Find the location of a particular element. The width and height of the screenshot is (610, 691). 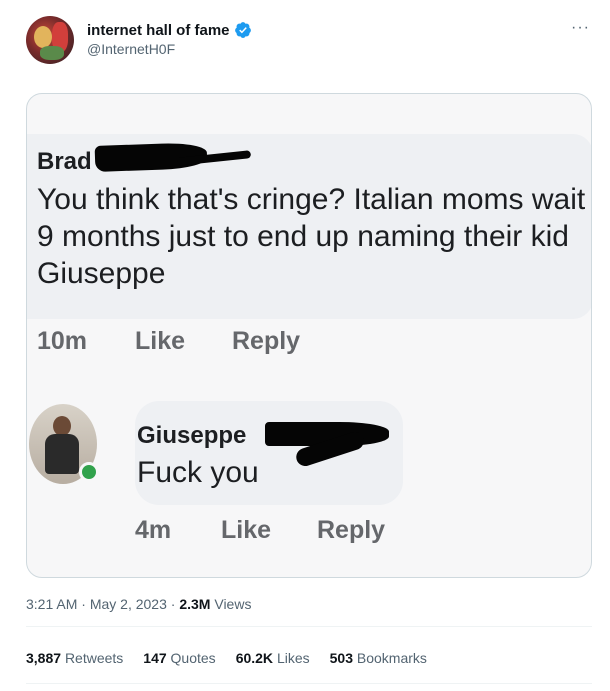

comment-author-name: Brad is located at coordinates (64, 161).